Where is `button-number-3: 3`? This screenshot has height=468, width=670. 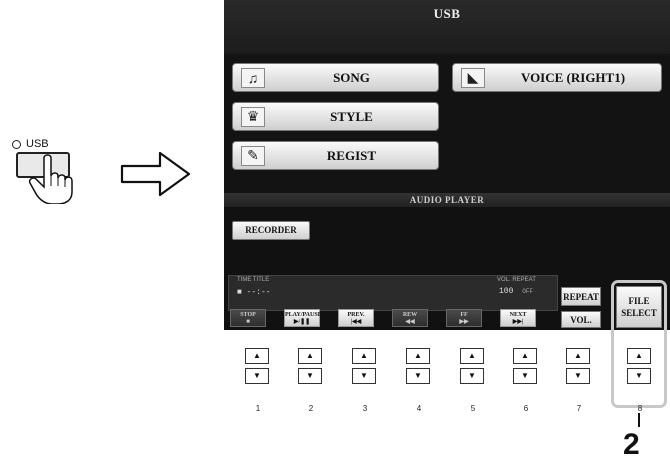
button-number-3: 3 is located at coordinates (365, 408).